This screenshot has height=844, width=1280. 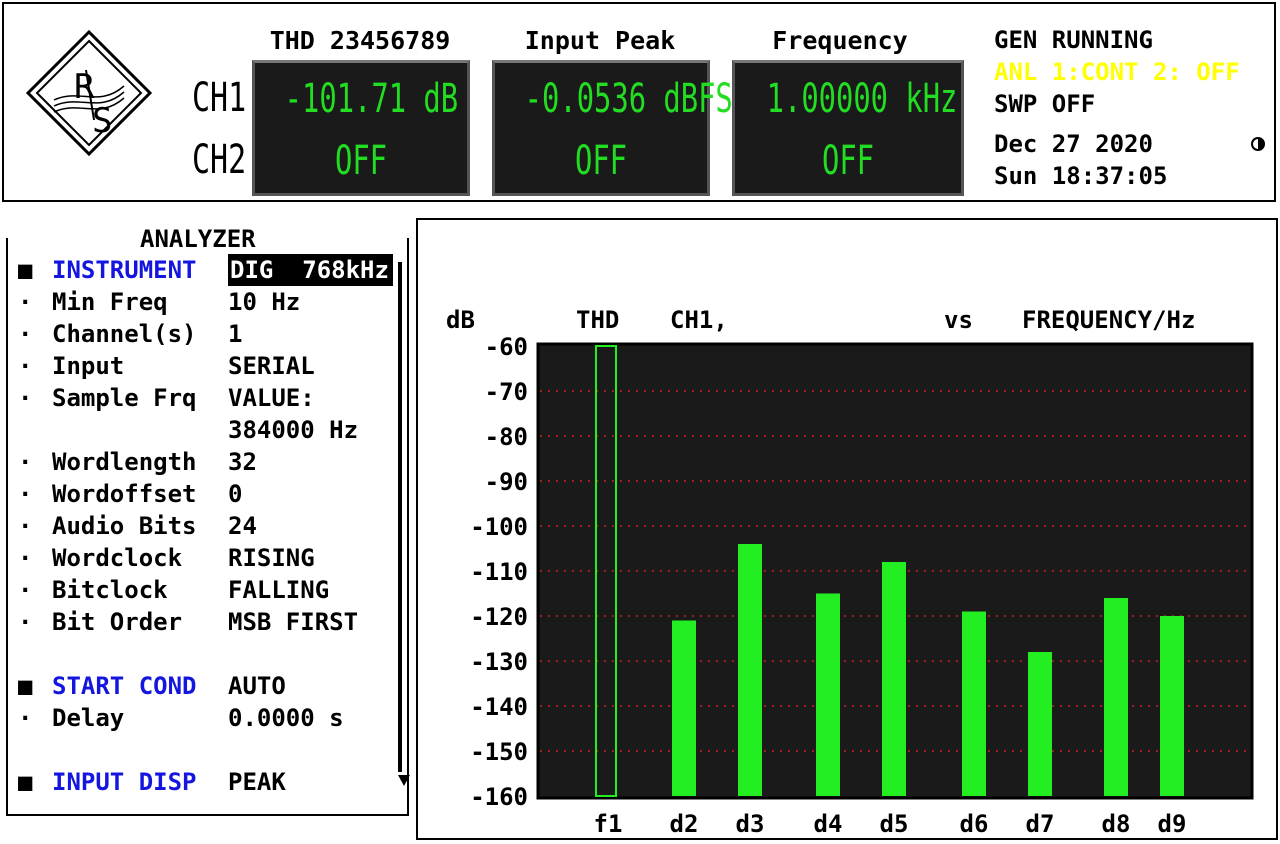 What do you see at coordinates (271, 398) in the screenshot?
I see `row-value: VALUE:` at bounding box center [271, 398].